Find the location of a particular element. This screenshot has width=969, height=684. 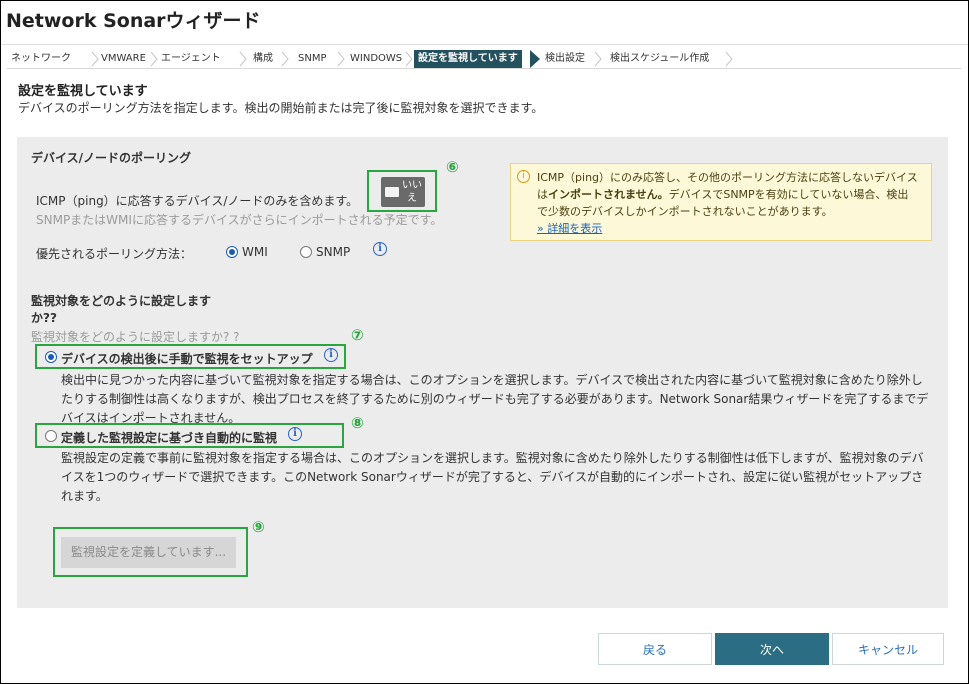

page-title: 設定を監視しています is located at coordinates (83, 91).